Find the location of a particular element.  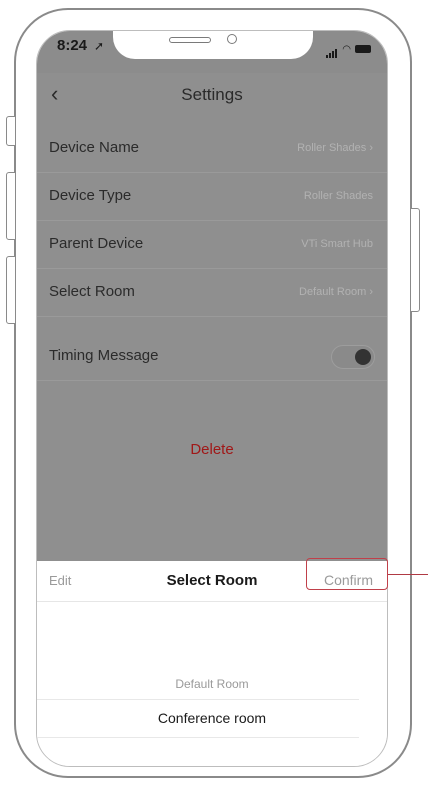

navigation-bar: ‹ Settings is located at coordinates (212, 96).